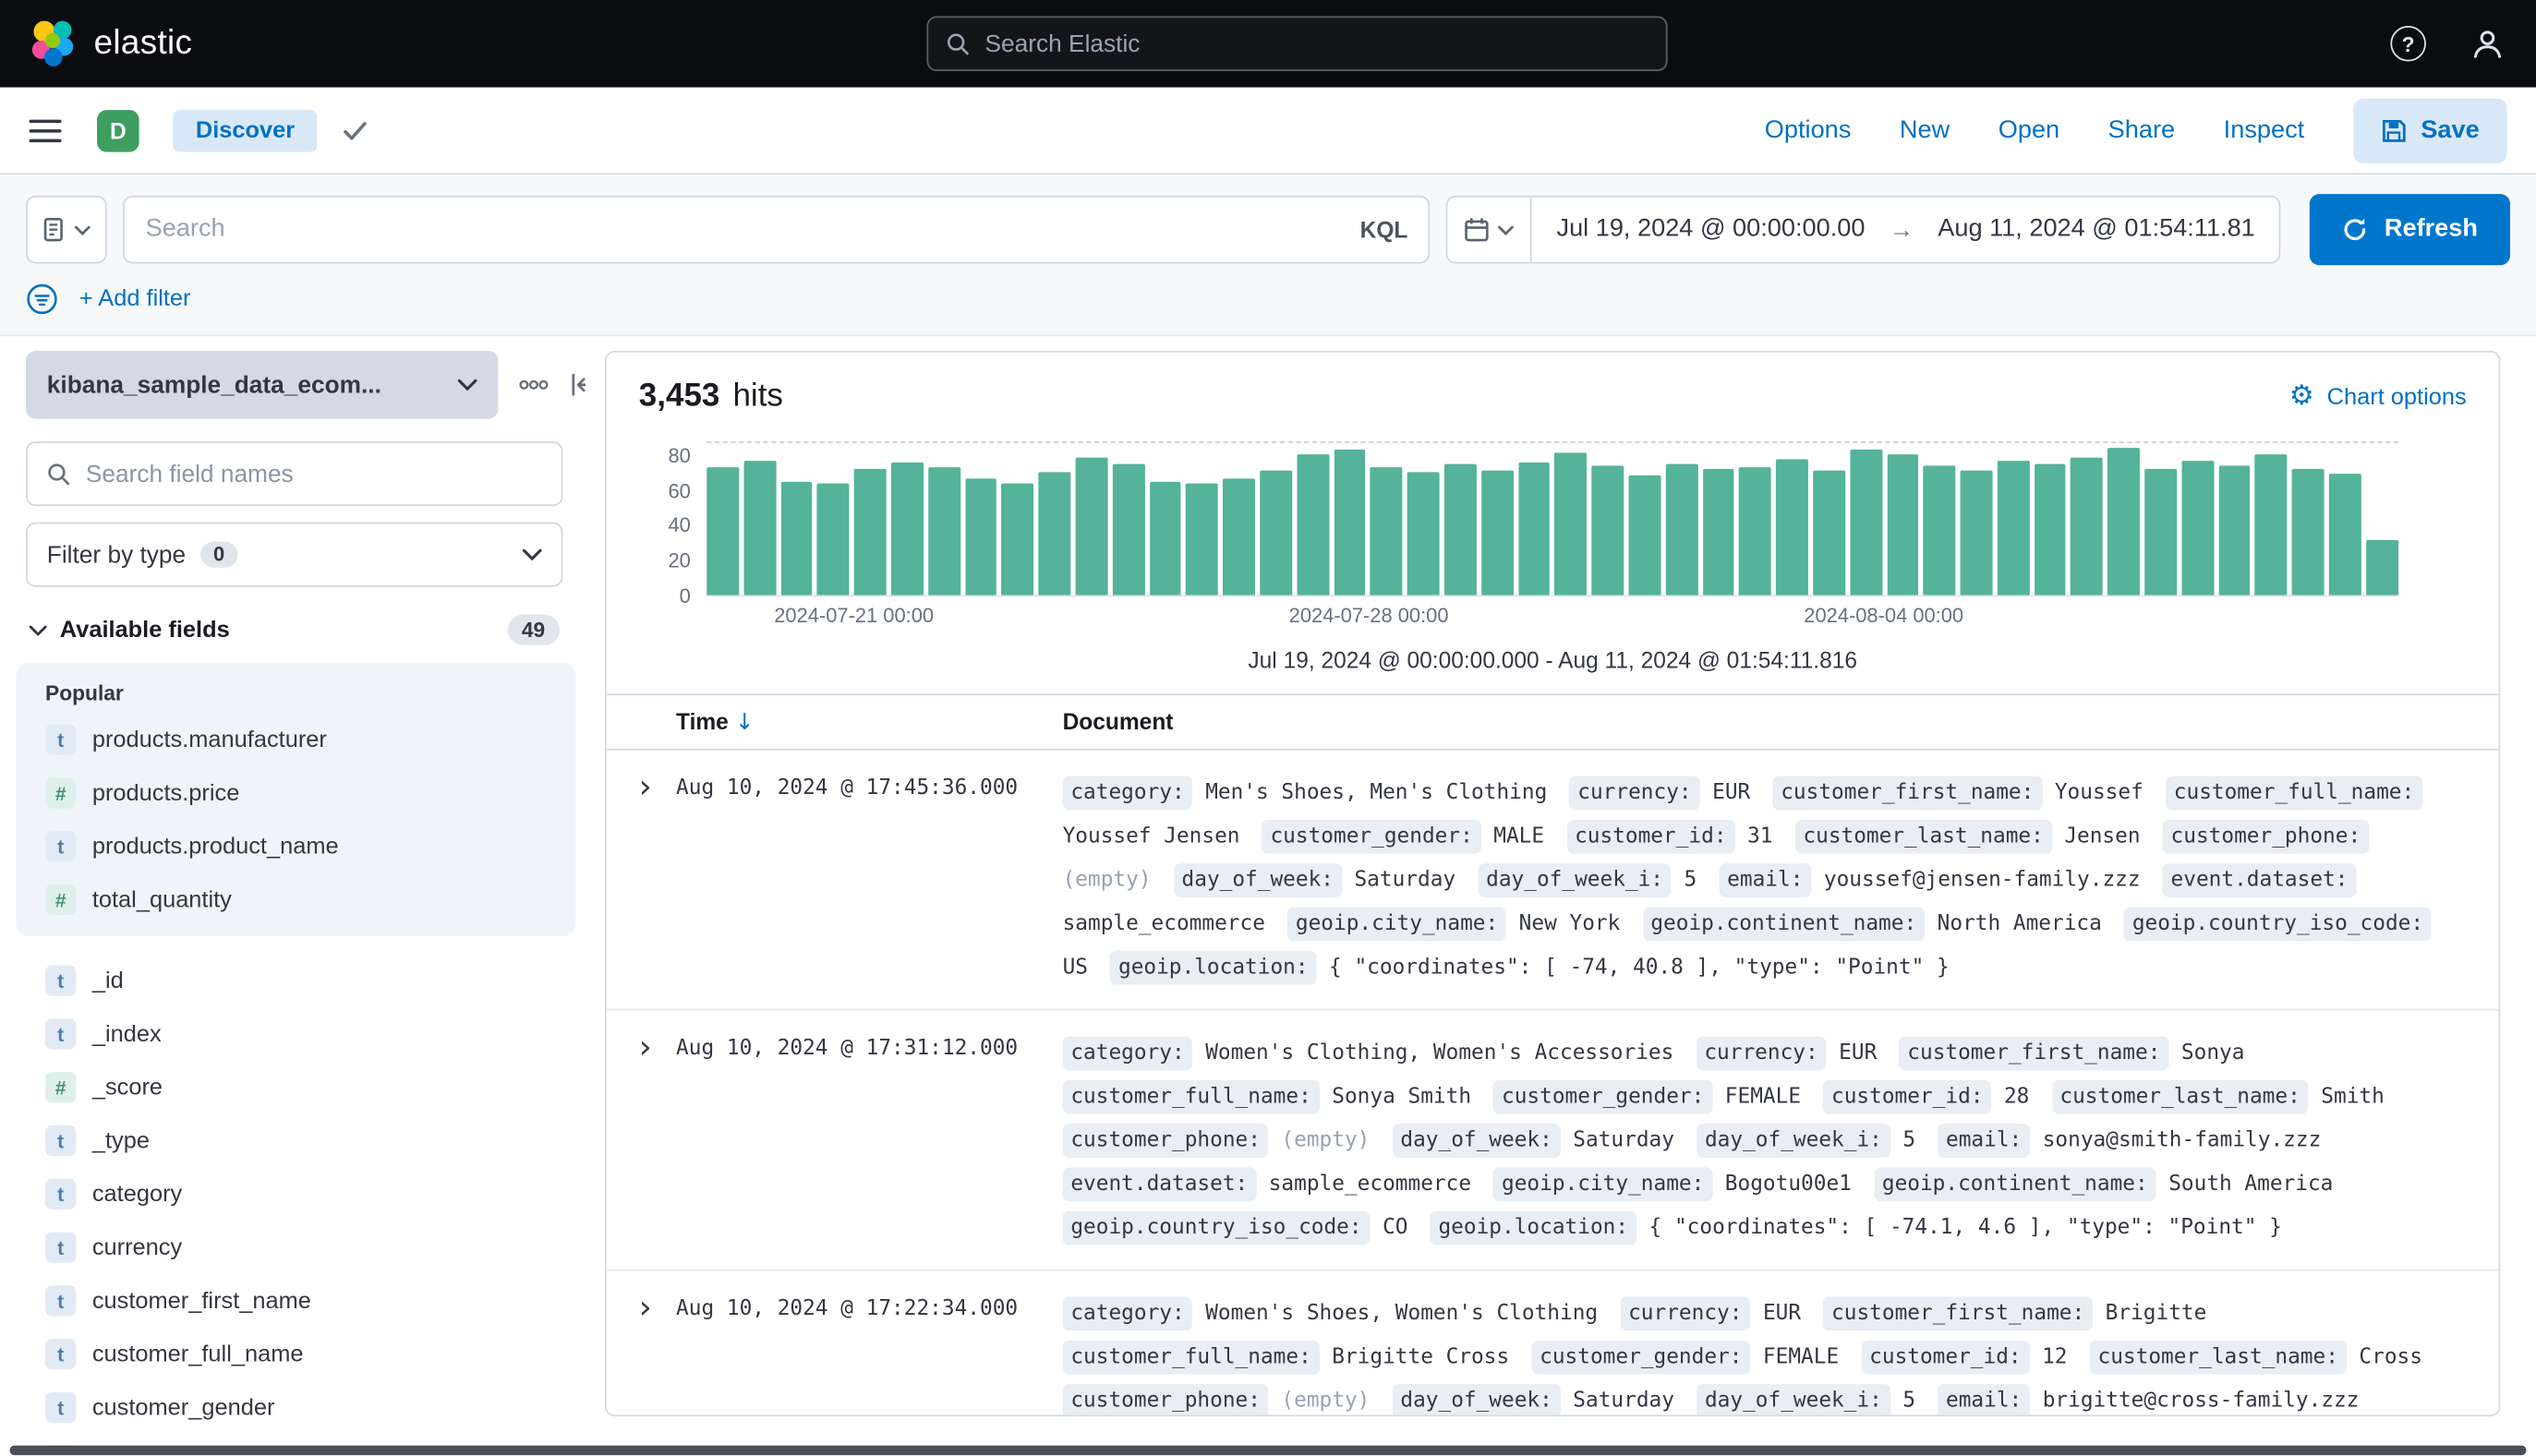 Image resolution: width=2536 pixels, height=1456 pixels. What do you see at coordinates (45, 130) in the screenshot?
I see `menu-icon` at bounding box center [45, 130].